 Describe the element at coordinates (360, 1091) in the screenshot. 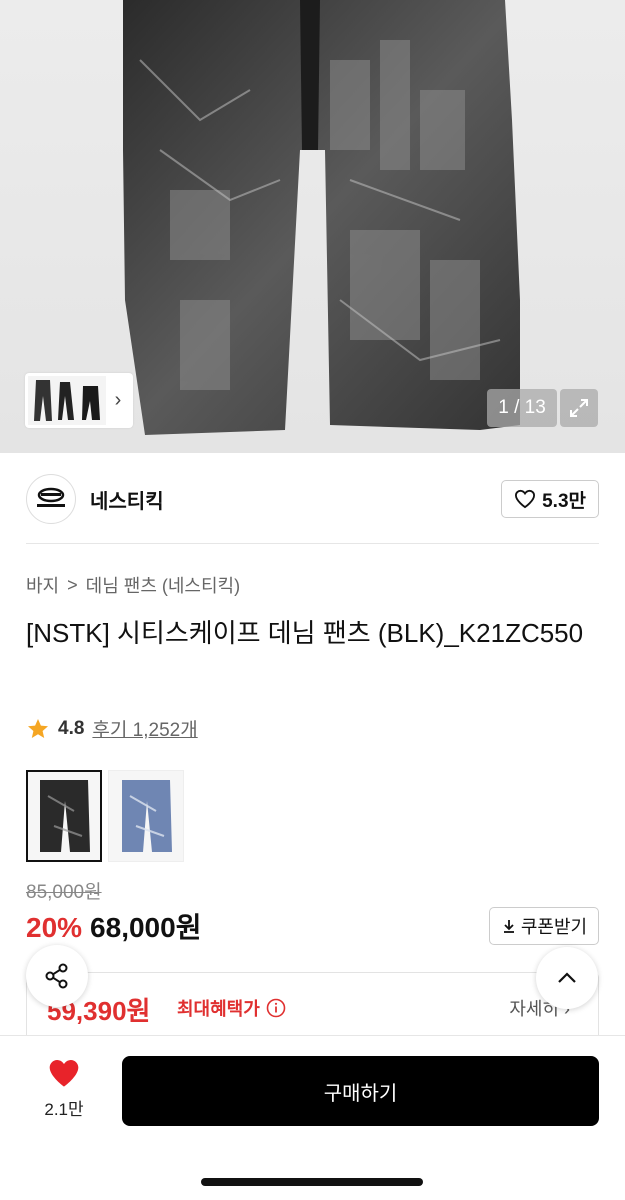

I see `buy-button: 구매하기` at that location.